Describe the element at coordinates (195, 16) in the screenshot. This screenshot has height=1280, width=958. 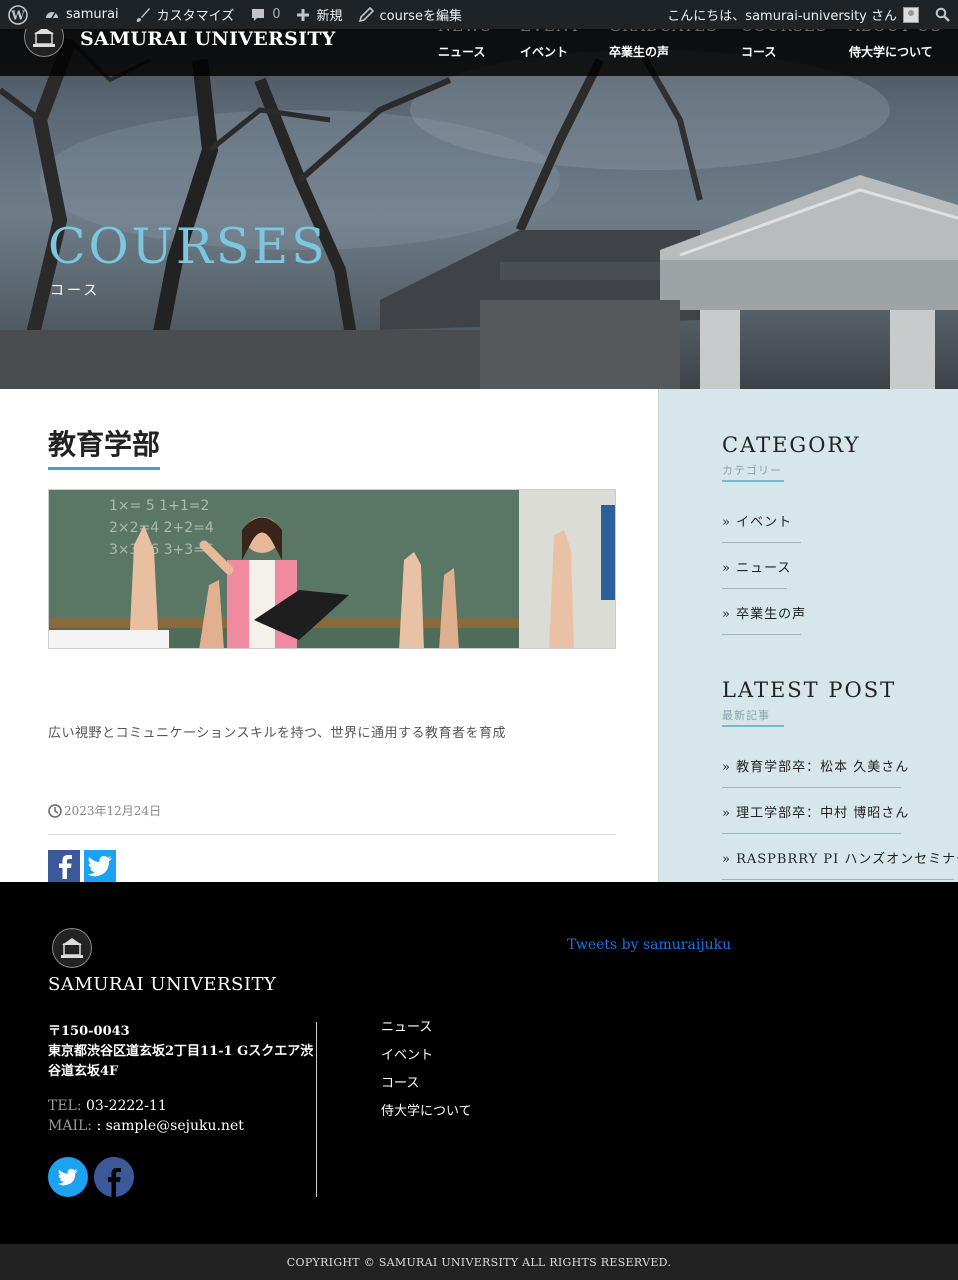
I see `customize-label: カスタマイズ` at that location.